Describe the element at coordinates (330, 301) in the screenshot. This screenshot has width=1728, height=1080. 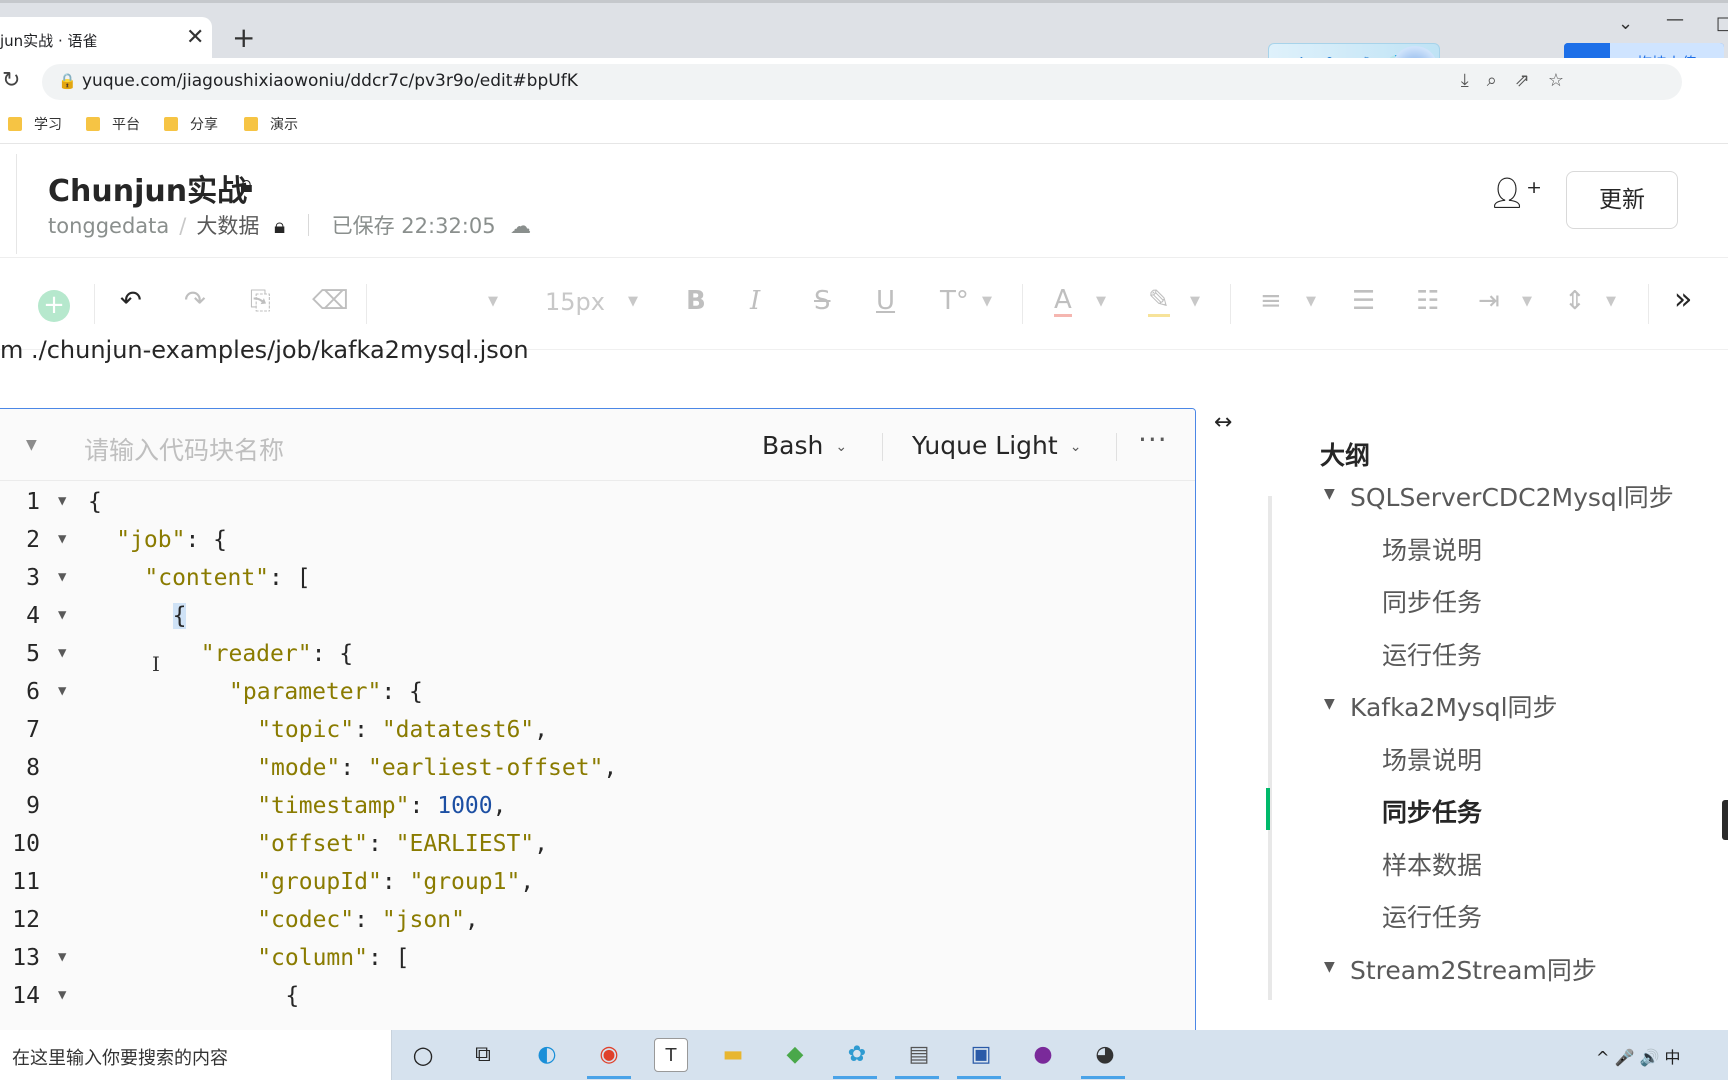
I see `clear-format-icon: ⌫` at that location.